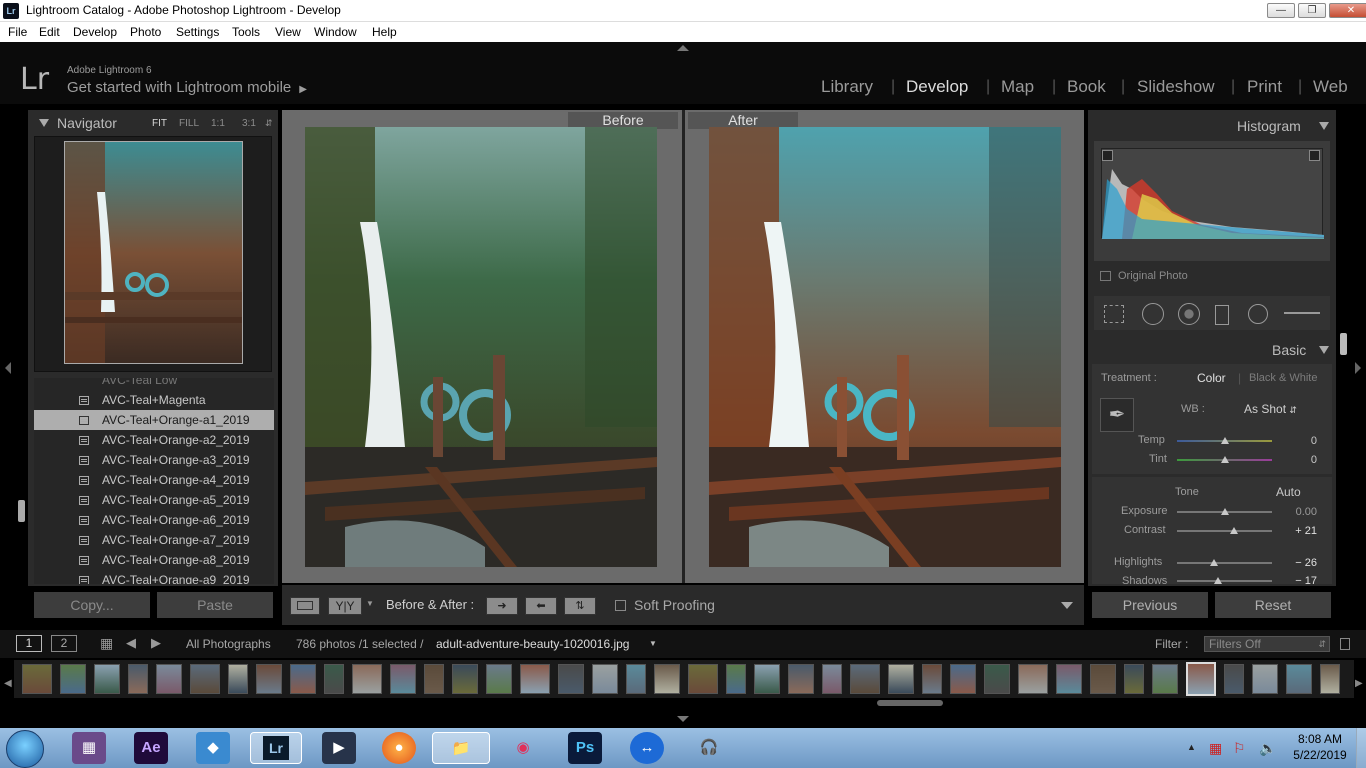 This screenshot has height=768, width=1366. Describe the element at coordinates (1150, 605) in the screenshot. I see `previous-button: Previous` at that location.